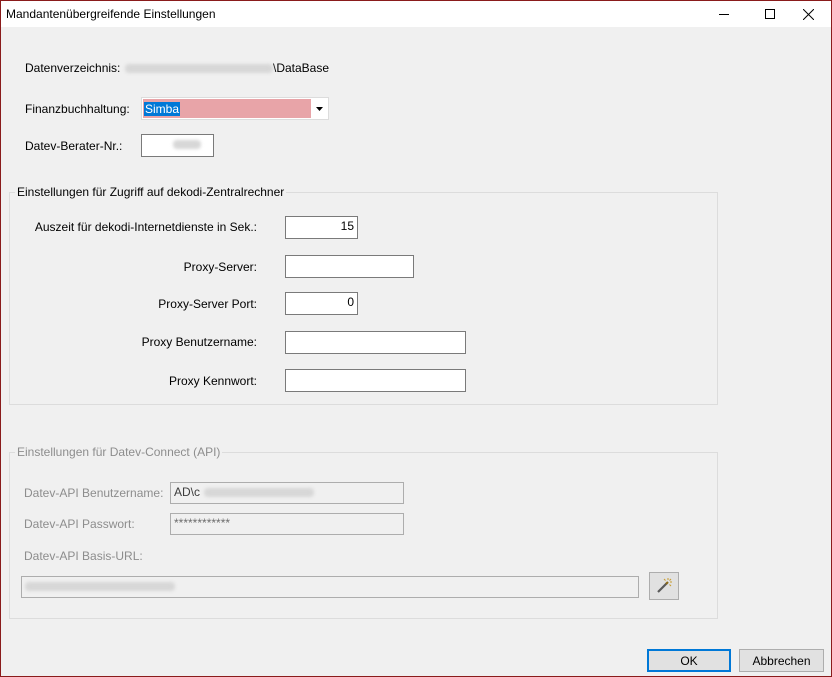 This screenshot has height=677, width=832. I want to click on proxy-server-input, so click(349, 266).